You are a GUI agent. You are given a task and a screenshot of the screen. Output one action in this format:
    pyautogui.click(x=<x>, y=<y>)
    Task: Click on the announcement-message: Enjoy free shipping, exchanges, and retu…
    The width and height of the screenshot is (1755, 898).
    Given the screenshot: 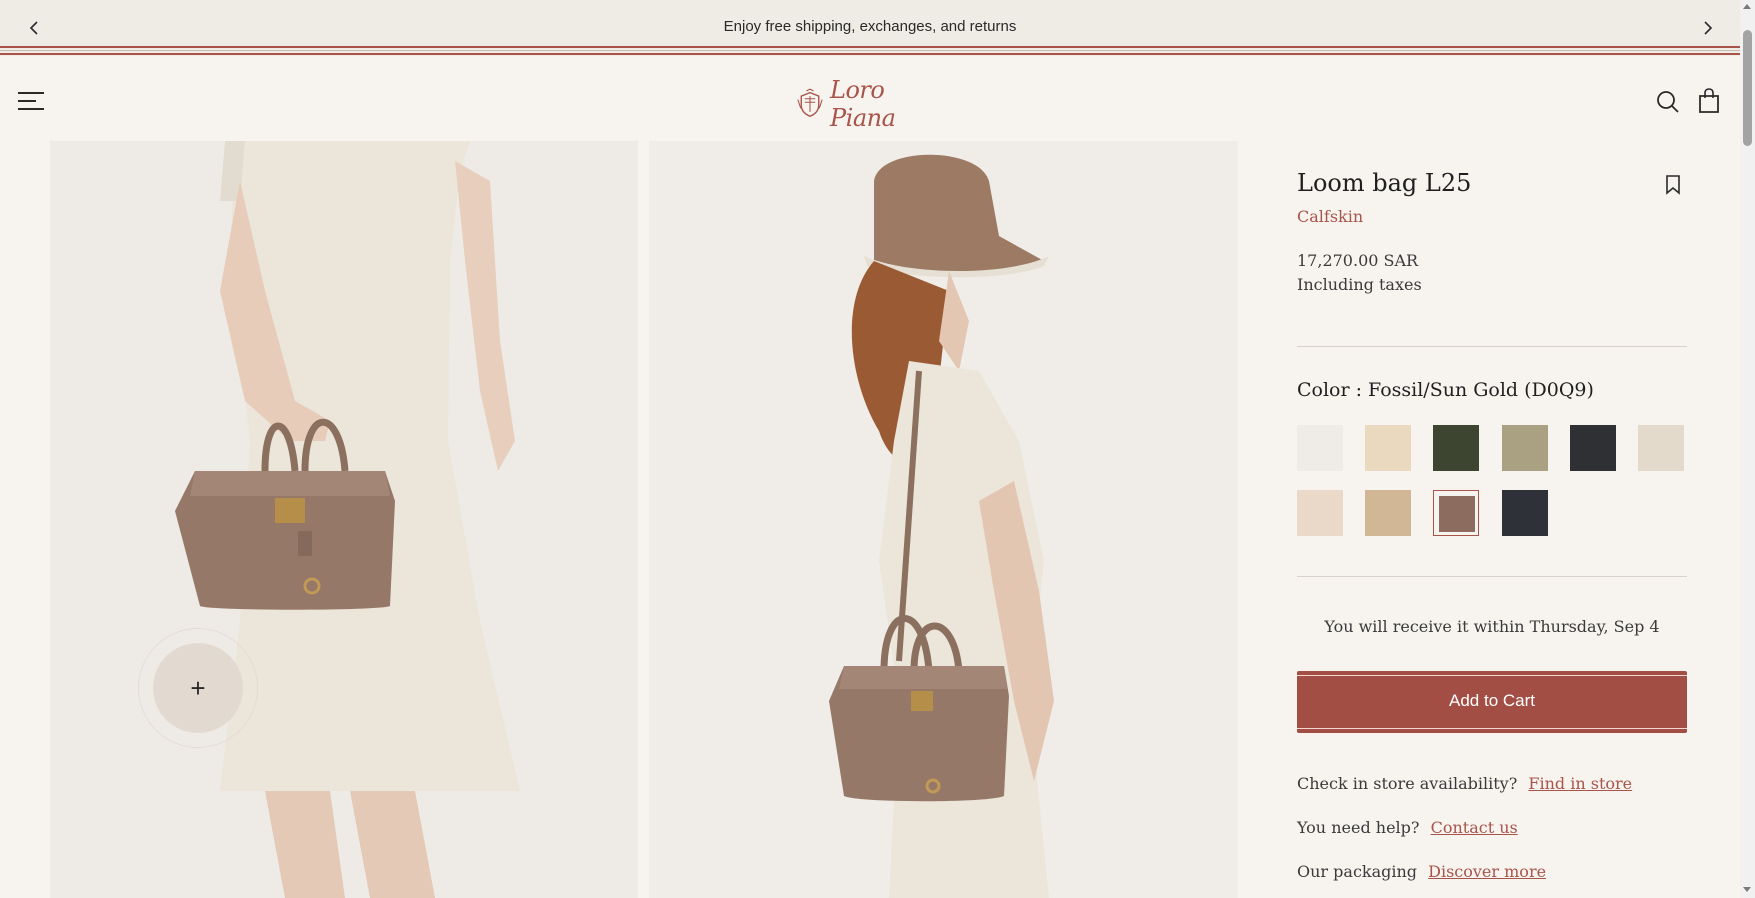 What is the action you would take?
    pyautogui.click(x=870, y=26)
    